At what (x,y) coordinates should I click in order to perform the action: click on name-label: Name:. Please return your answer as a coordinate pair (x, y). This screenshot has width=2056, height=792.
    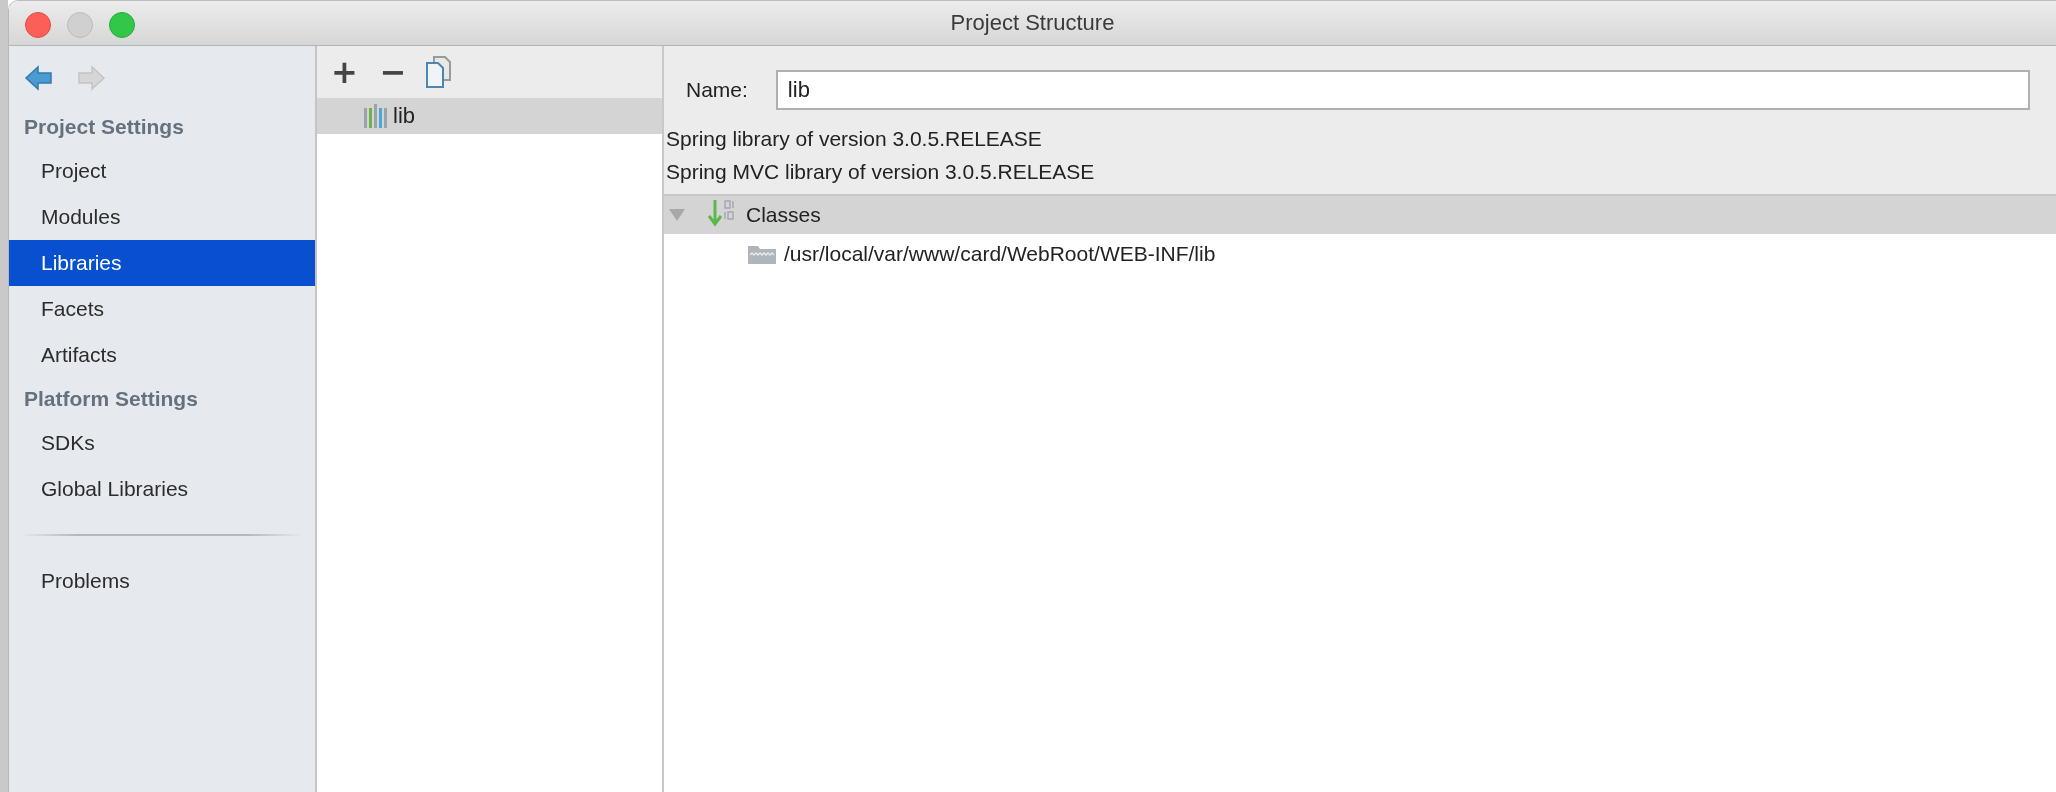
    Looking at the image, I should click on (717, 90).